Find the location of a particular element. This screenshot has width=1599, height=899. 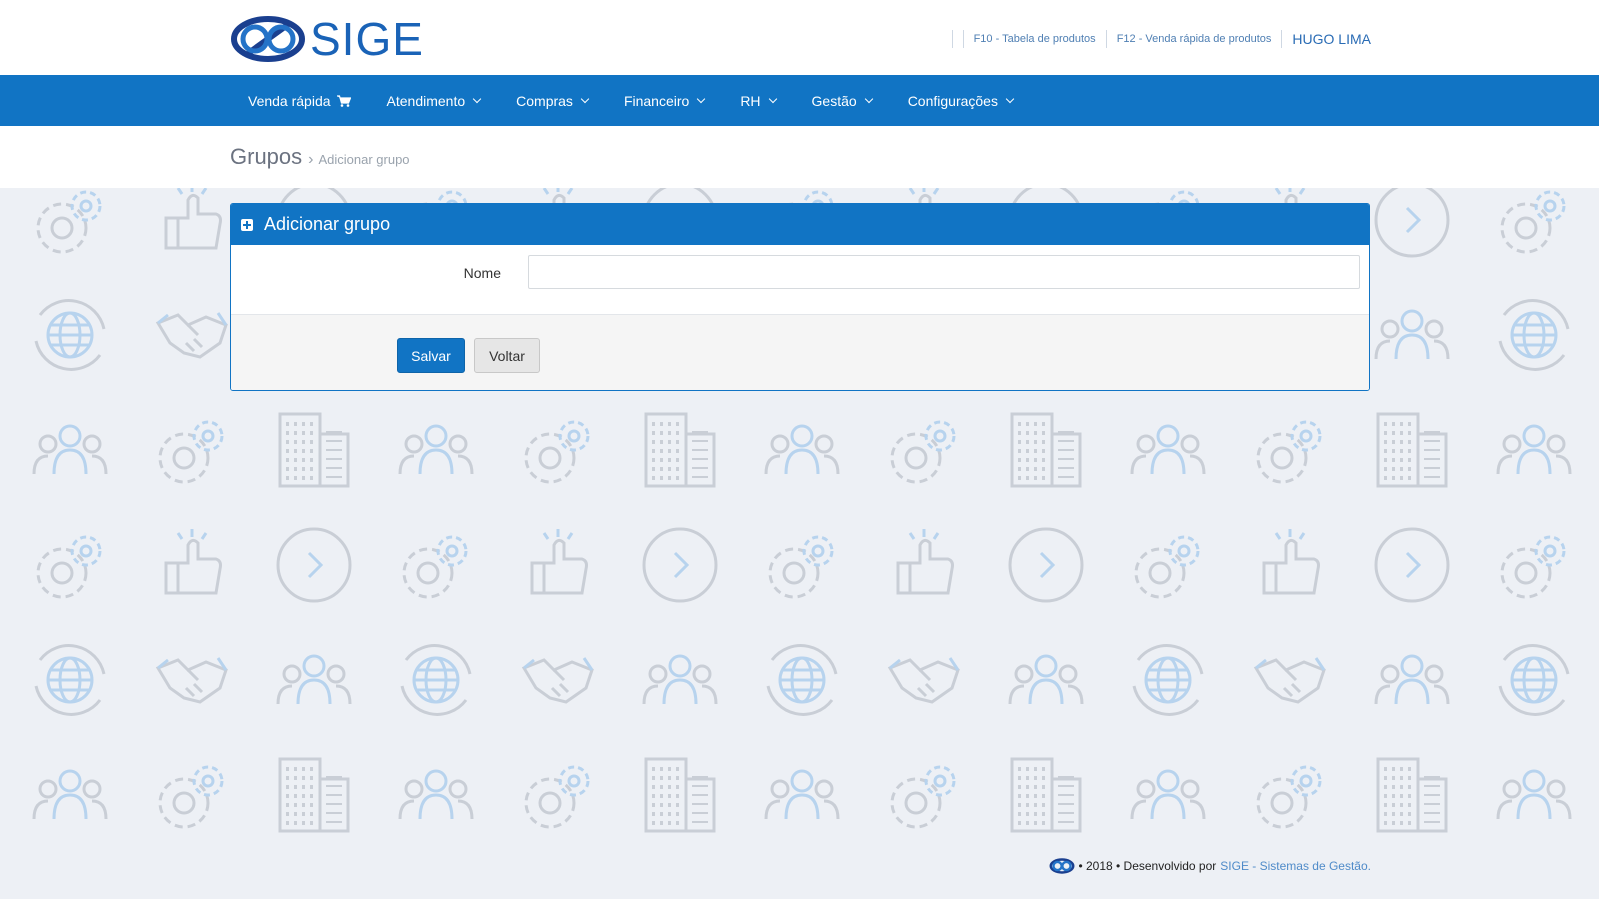

nav-gestao: Gestão is located at coordinates (842, 100).